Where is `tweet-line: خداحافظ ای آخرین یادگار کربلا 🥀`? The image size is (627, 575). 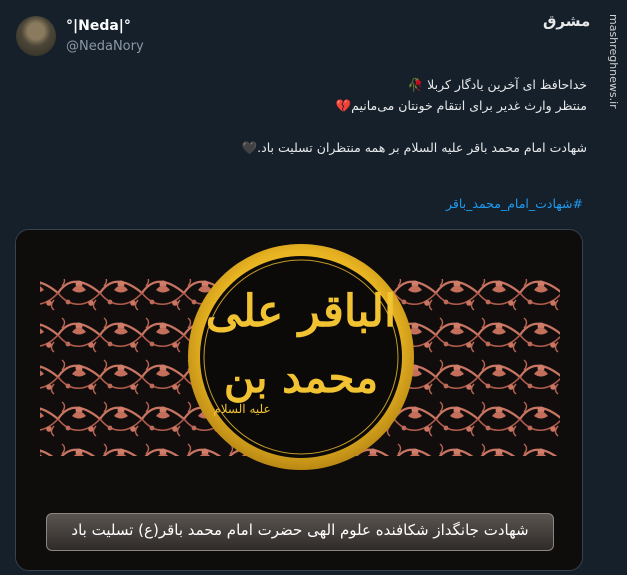 tweet-line: خداحافظ ای آخرین یادگار کربلا 🥀 is located at coordinates (497, 84).